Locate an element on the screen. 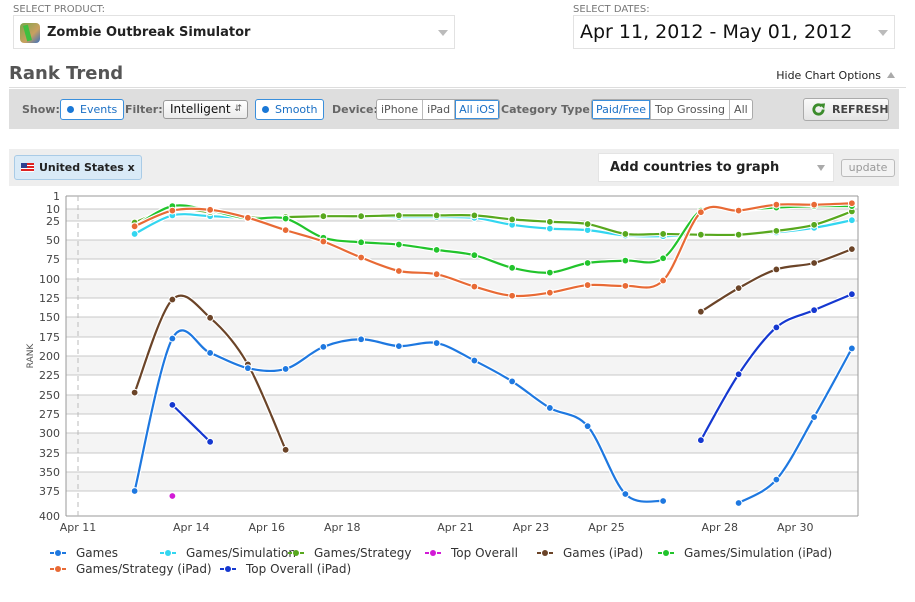  events-toggle: Events is located at coordinates (92, 109).